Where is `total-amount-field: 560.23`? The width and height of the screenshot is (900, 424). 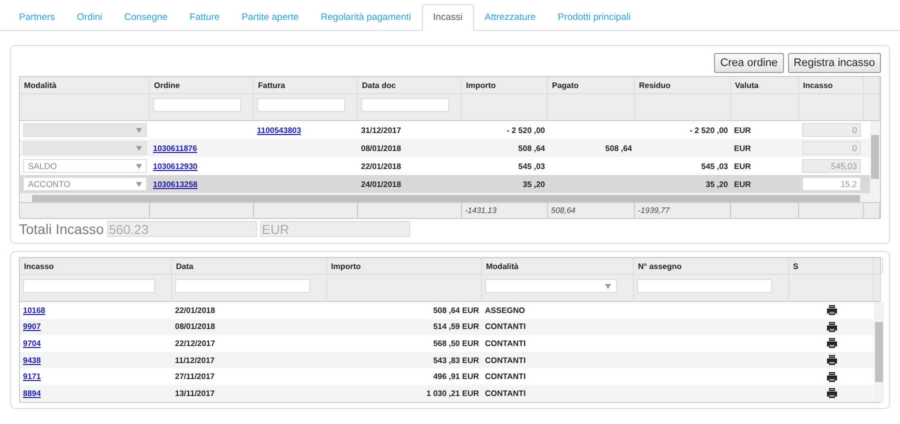
total-amount-field: 560.23 is located at coordinates (181, 229).